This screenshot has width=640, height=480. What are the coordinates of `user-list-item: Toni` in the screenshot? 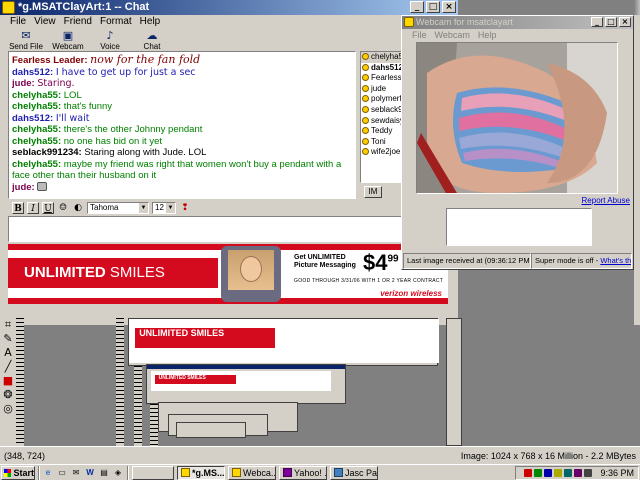 It's located at (381, 142).